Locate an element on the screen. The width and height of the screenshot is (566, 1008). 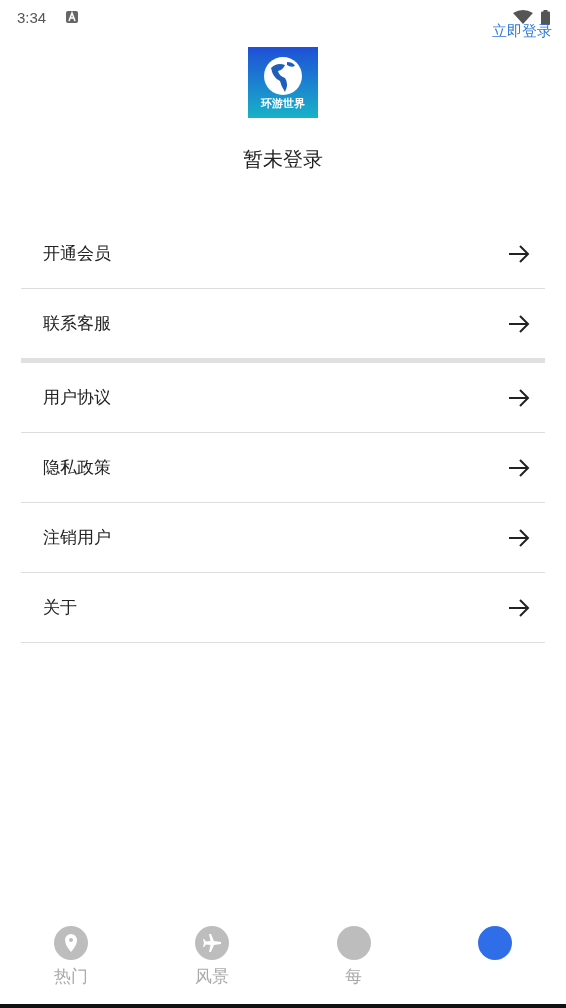
notification-icon is located at coordinates (72, 17).